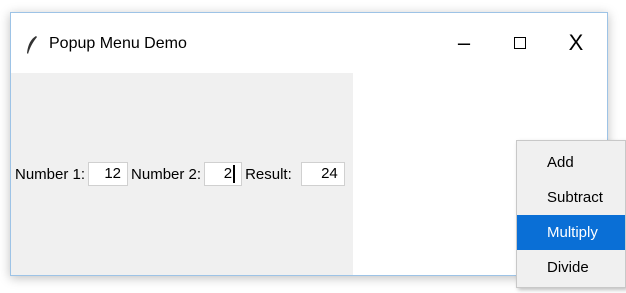 The height and width of the screenshot is (293, 626). What do you see at coordinates (32, 45) in the screenshot?
I see `feather-icon` at bounding box center [32, 45].